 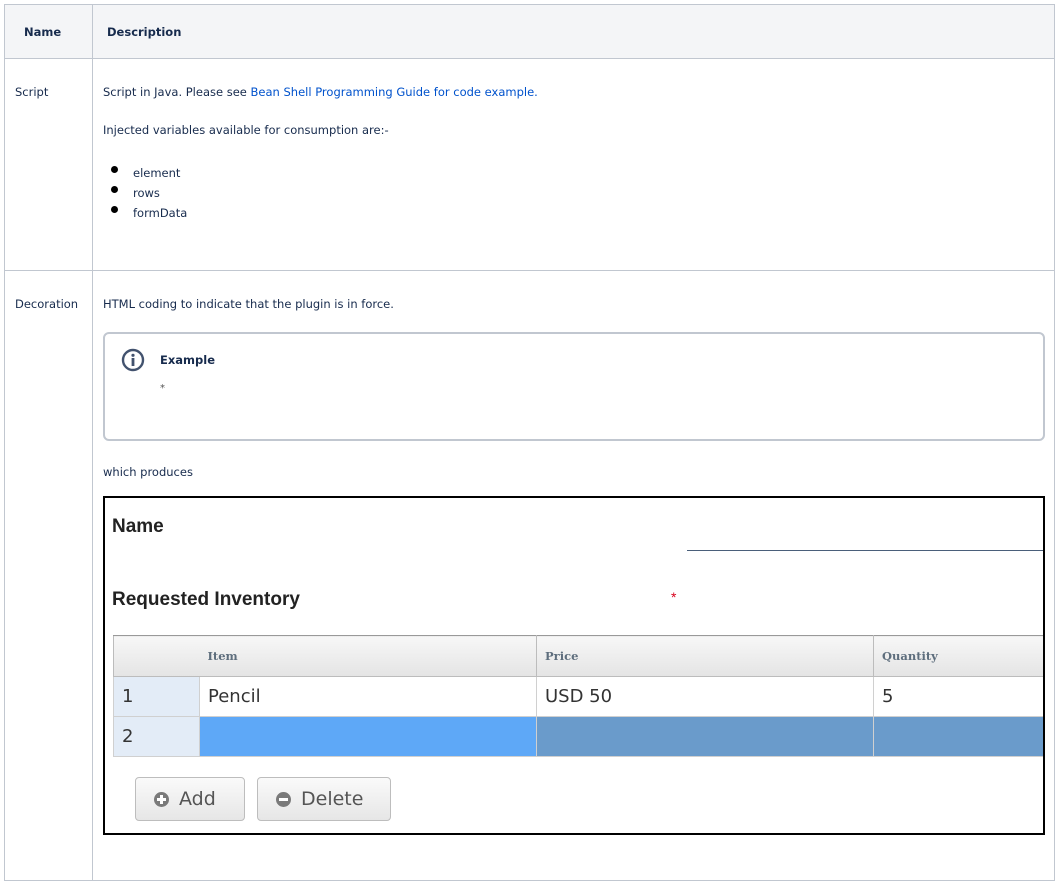 What do you see at coordinates (48, 164) in the screenshot?
I see `row-name: Script` at bounding box center [48, 164].